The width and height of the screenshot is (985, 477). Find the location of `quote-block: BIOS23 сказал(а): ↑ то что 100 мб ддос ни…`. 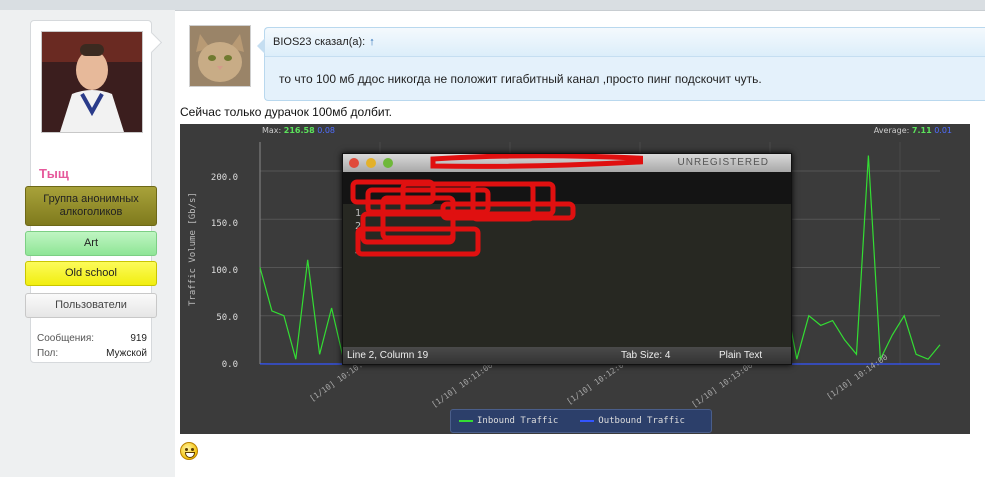

quote-block: BIOS23 сказал(а): ↑ то что 100 мб ддос ни… is located at coordinates (621, 64).